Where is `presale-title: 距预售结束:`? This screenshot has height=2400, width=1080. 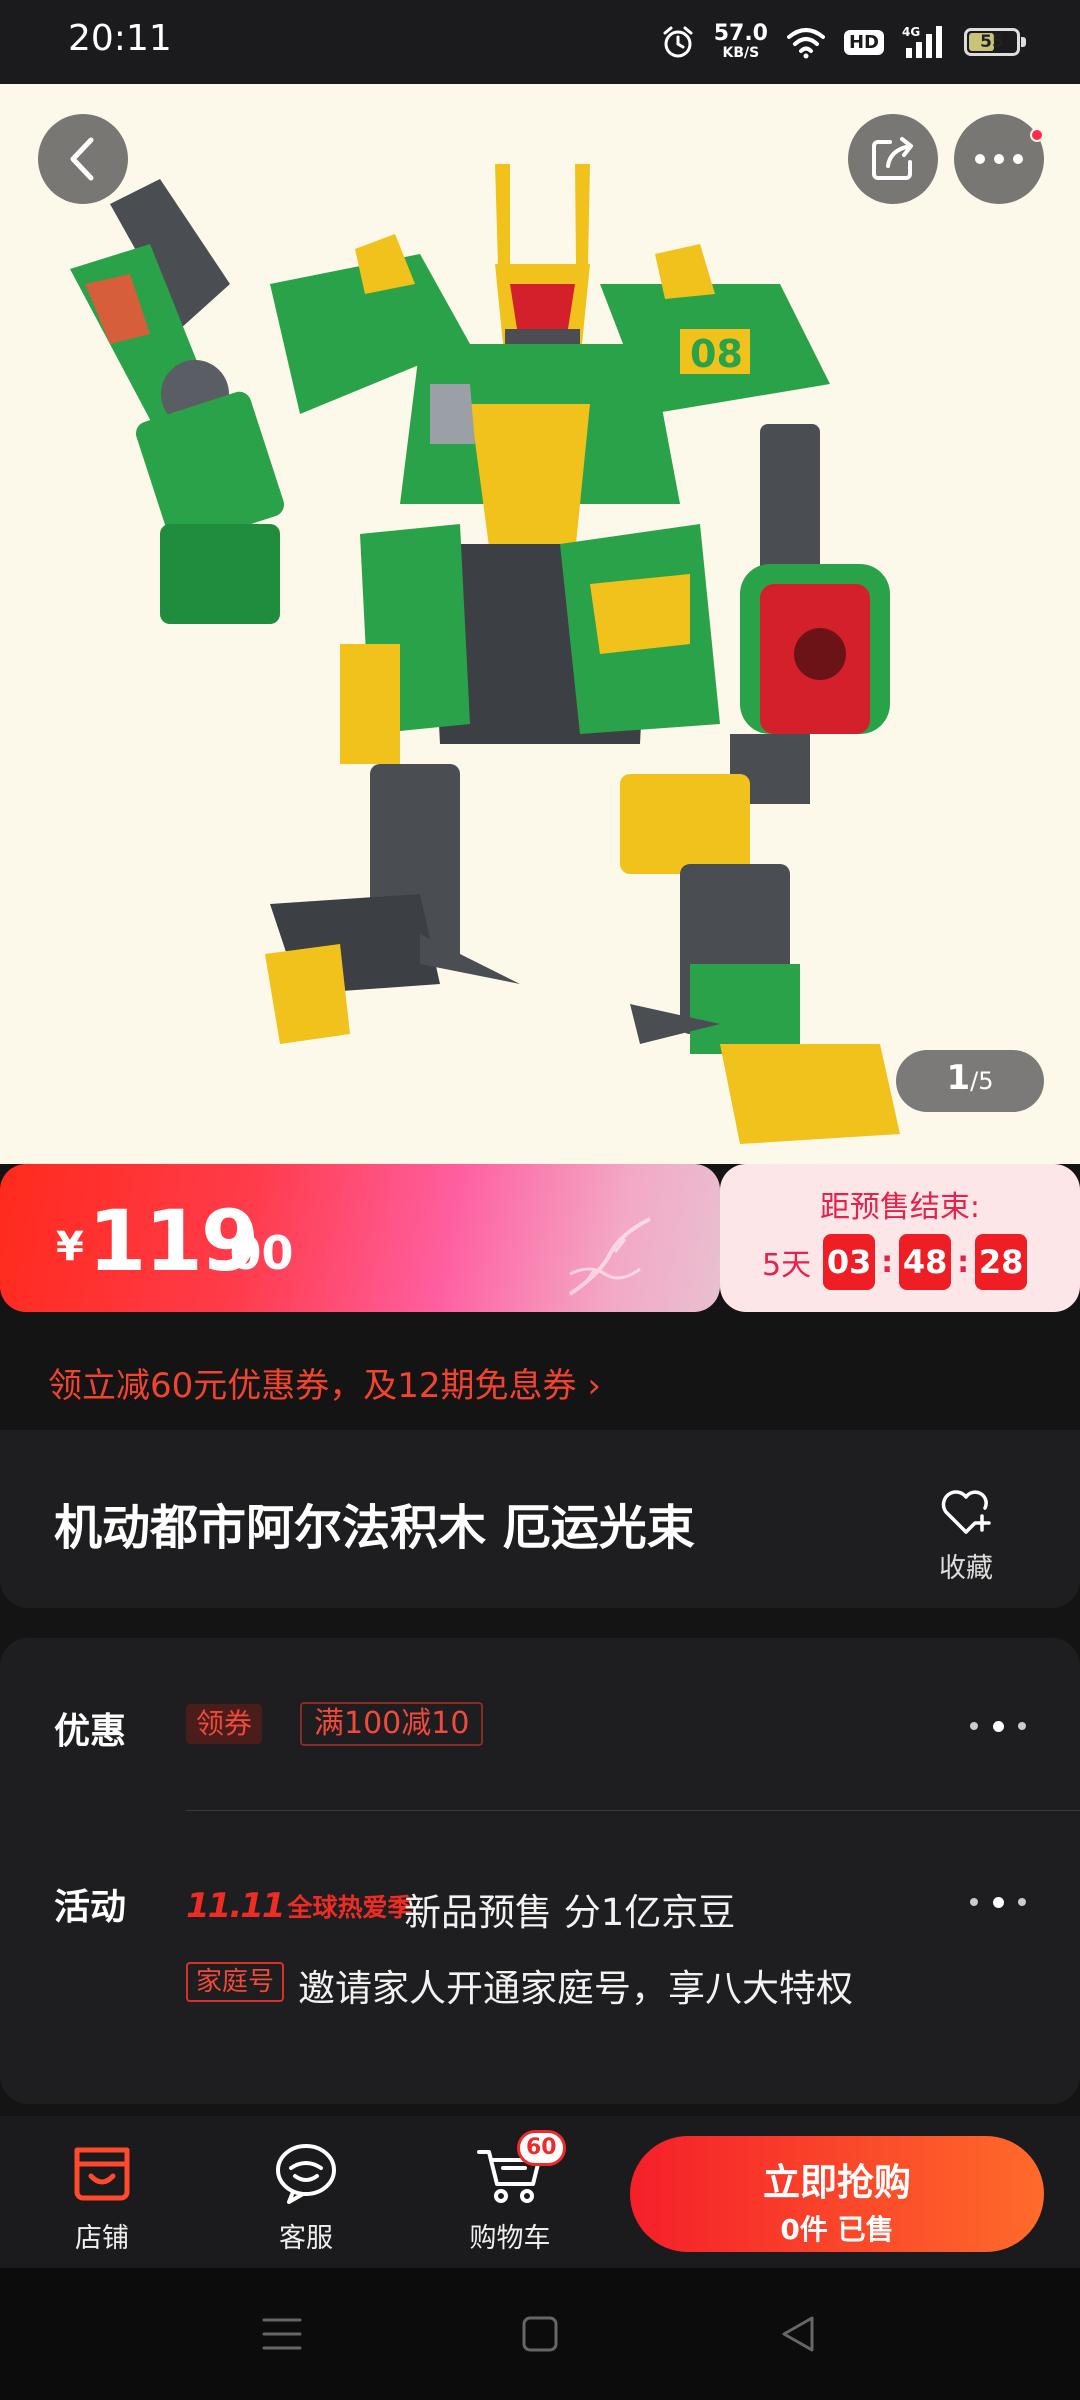 presale-title: 距预售结束: is located at coordinates (900, 1207).